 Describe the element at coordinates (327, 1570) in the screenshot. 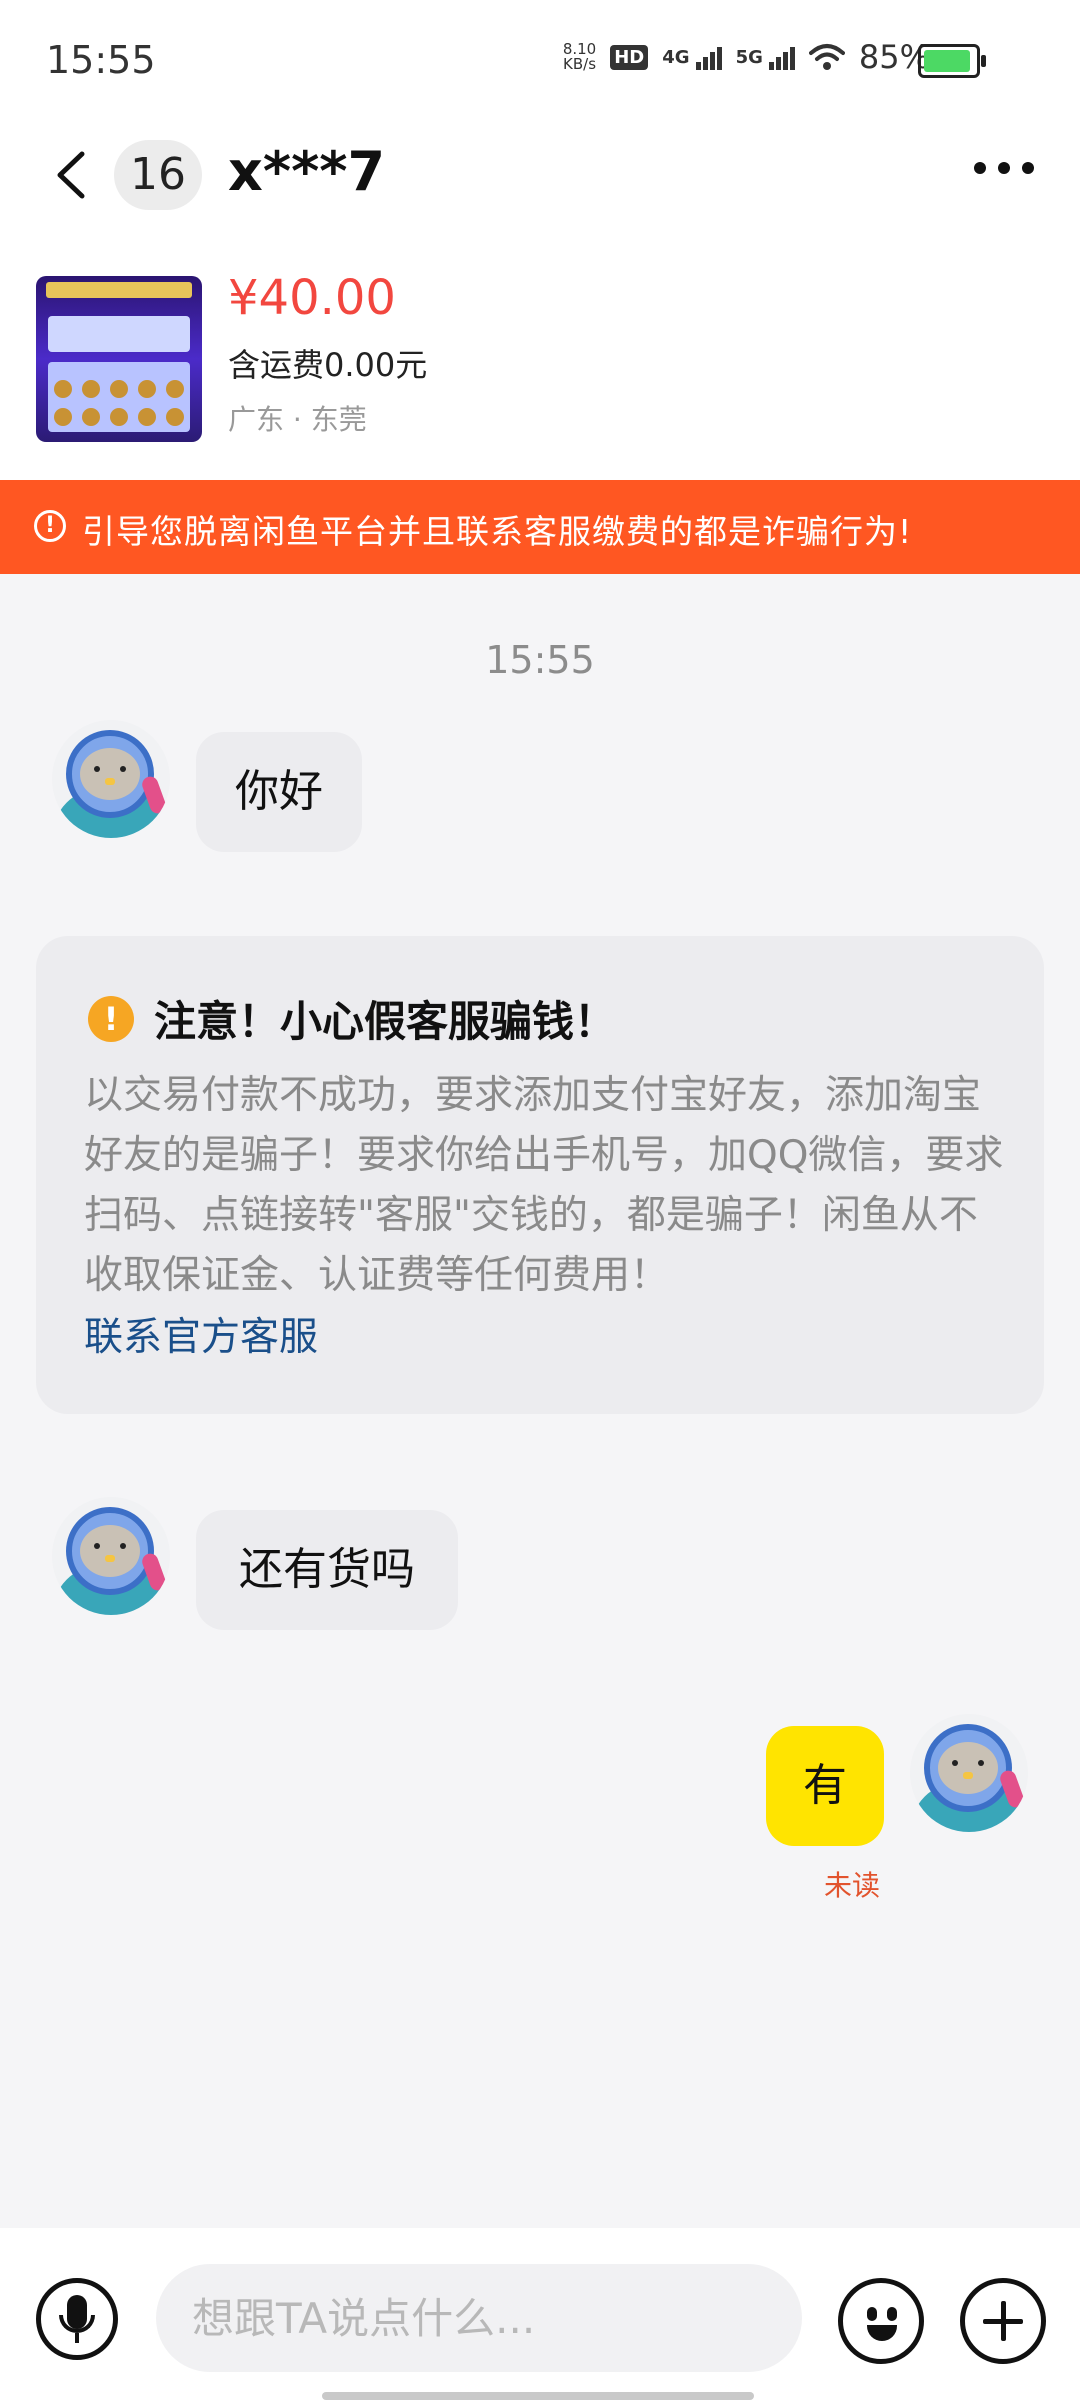

I see `message-bubble: 还有货吗` at that location.